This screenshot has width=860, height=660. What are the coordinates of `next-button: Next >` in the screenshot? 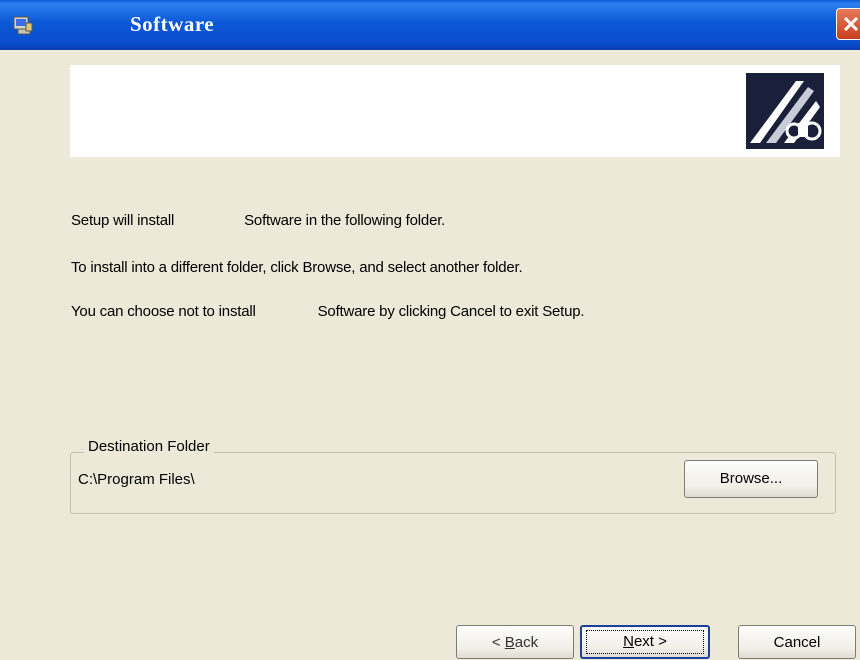 It's located at (645, 642).